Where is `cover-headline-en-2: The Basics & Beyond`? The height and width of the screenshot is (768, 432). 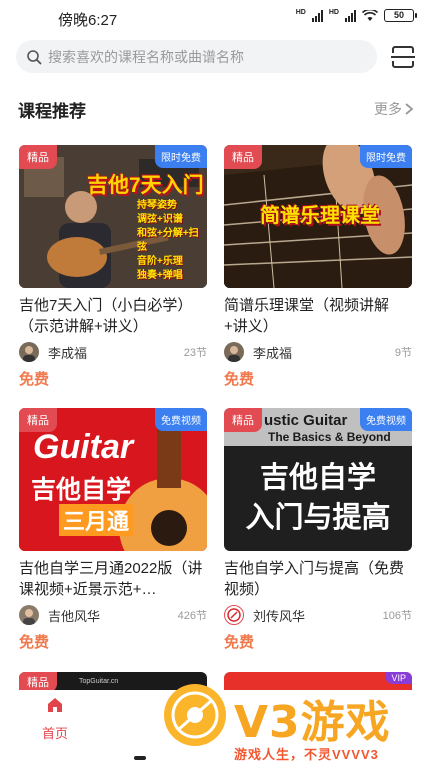 cover-headline-en-2: The Basics & Beyond is located at coordinates (329, 437).